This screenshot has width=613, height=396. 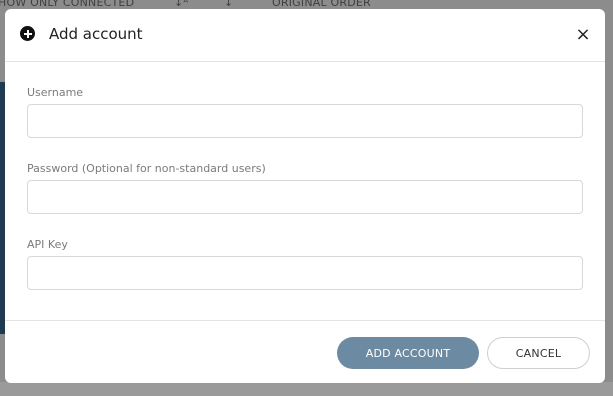 I want to click on background-bottom-strip, so click(x=306, y=389).